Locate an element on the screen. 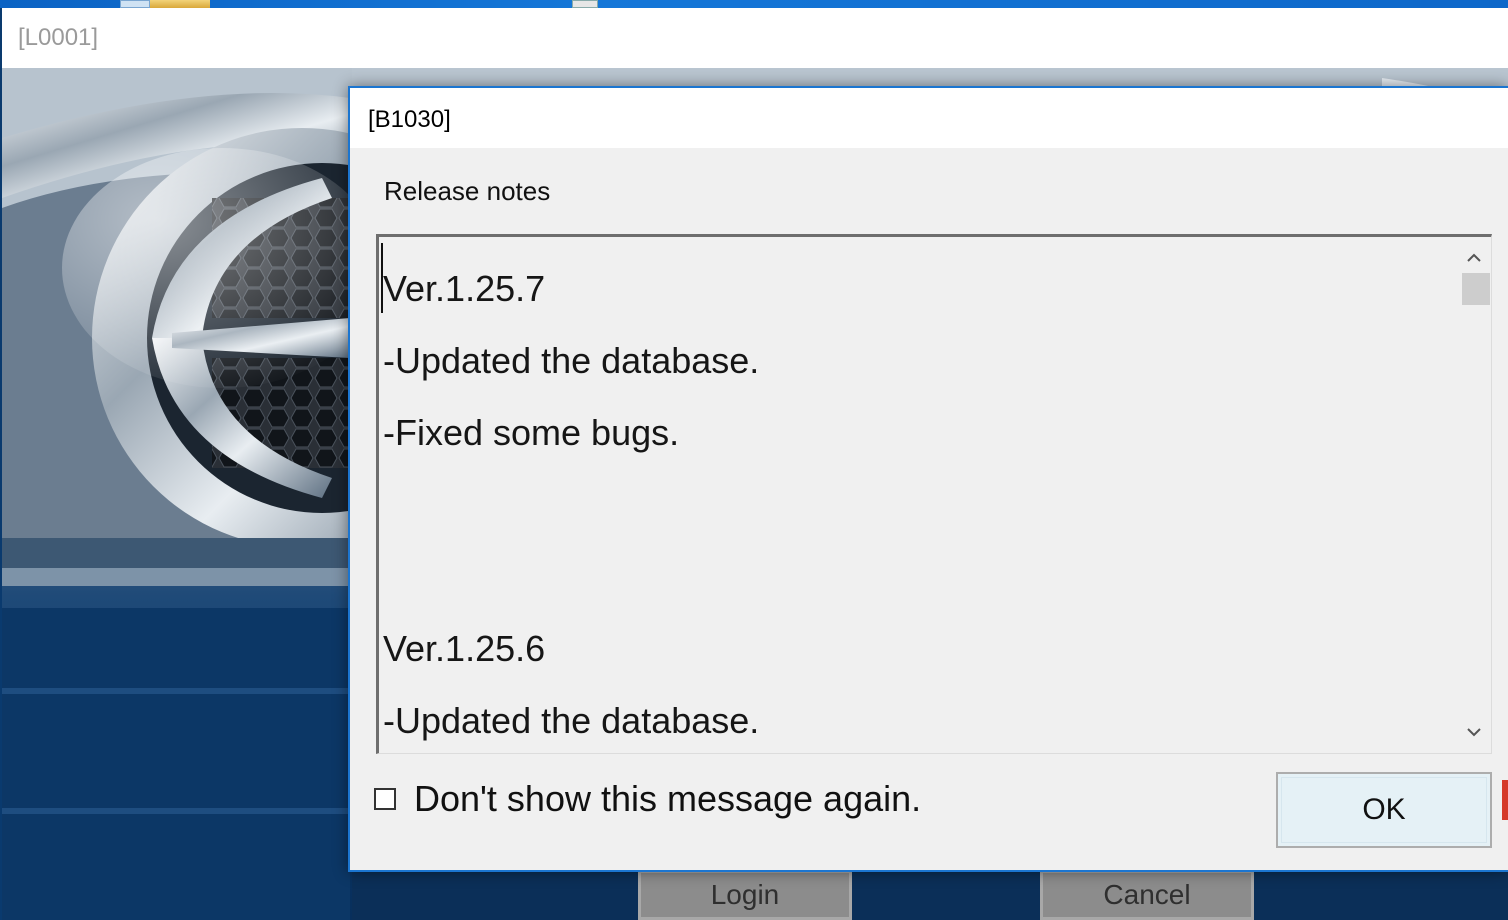 The image size is (1508, 920). dialog-title: [B1030] is located at coordinates (409, 119).